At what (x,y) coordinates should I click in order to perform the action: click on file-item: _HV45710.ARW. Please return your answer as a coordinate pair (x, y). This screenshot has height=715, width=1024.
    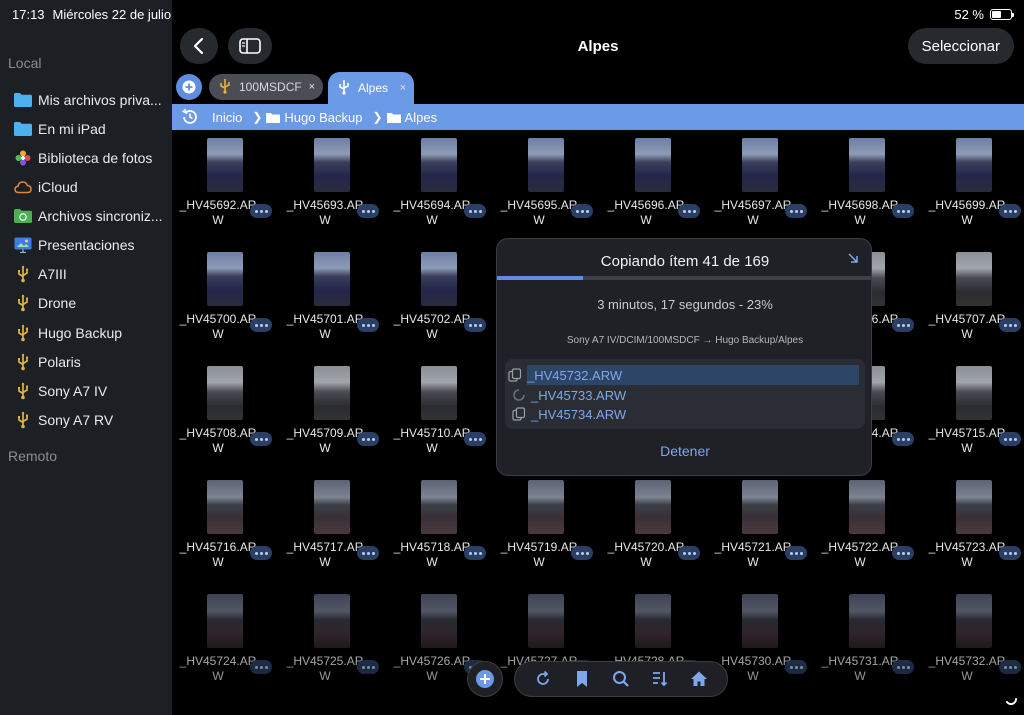
    Looking at the image, I should click on (439, 417).